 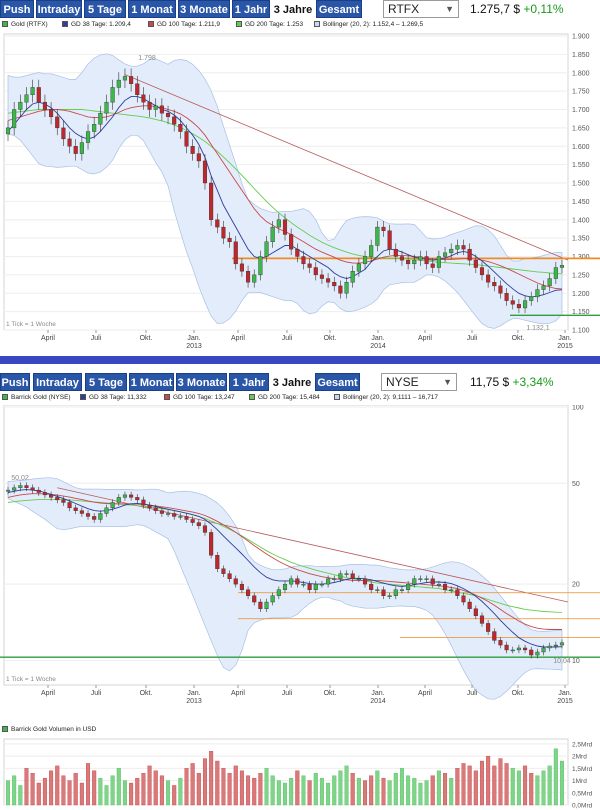 I want to click on volume-chart: 2,5Mrd 2Mrd 1,5Mrd 1Mrd 0,5Mrd 0,0Mrd, so click(x=298, y=773).